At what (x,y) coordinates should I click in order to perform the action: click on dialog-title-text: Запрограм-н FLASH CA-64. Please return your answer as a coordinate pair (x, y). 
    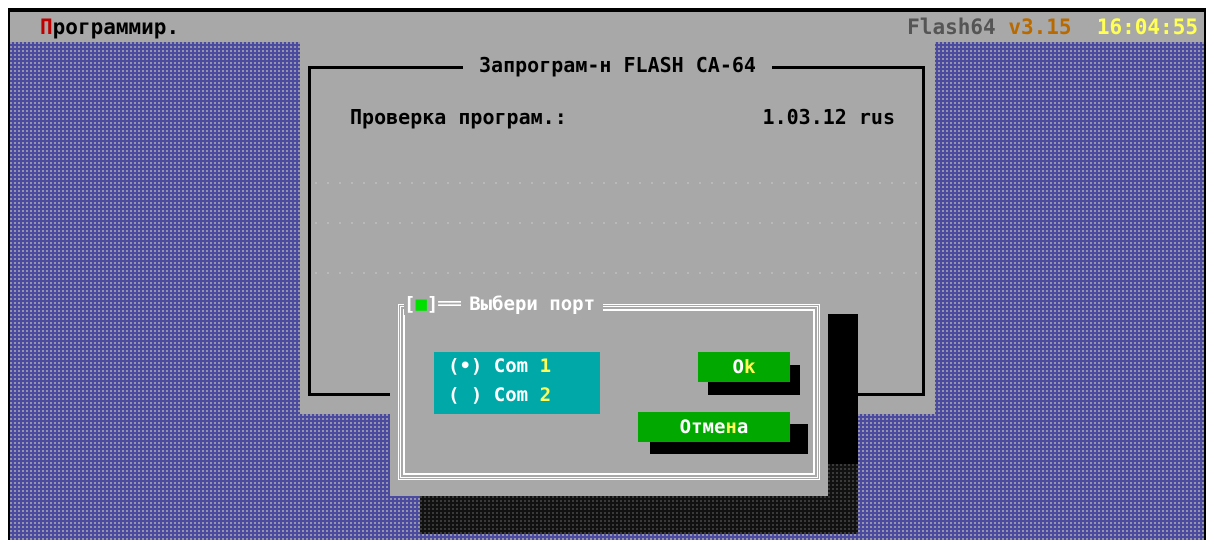
    Looking at the image, I should click on (617, 65).